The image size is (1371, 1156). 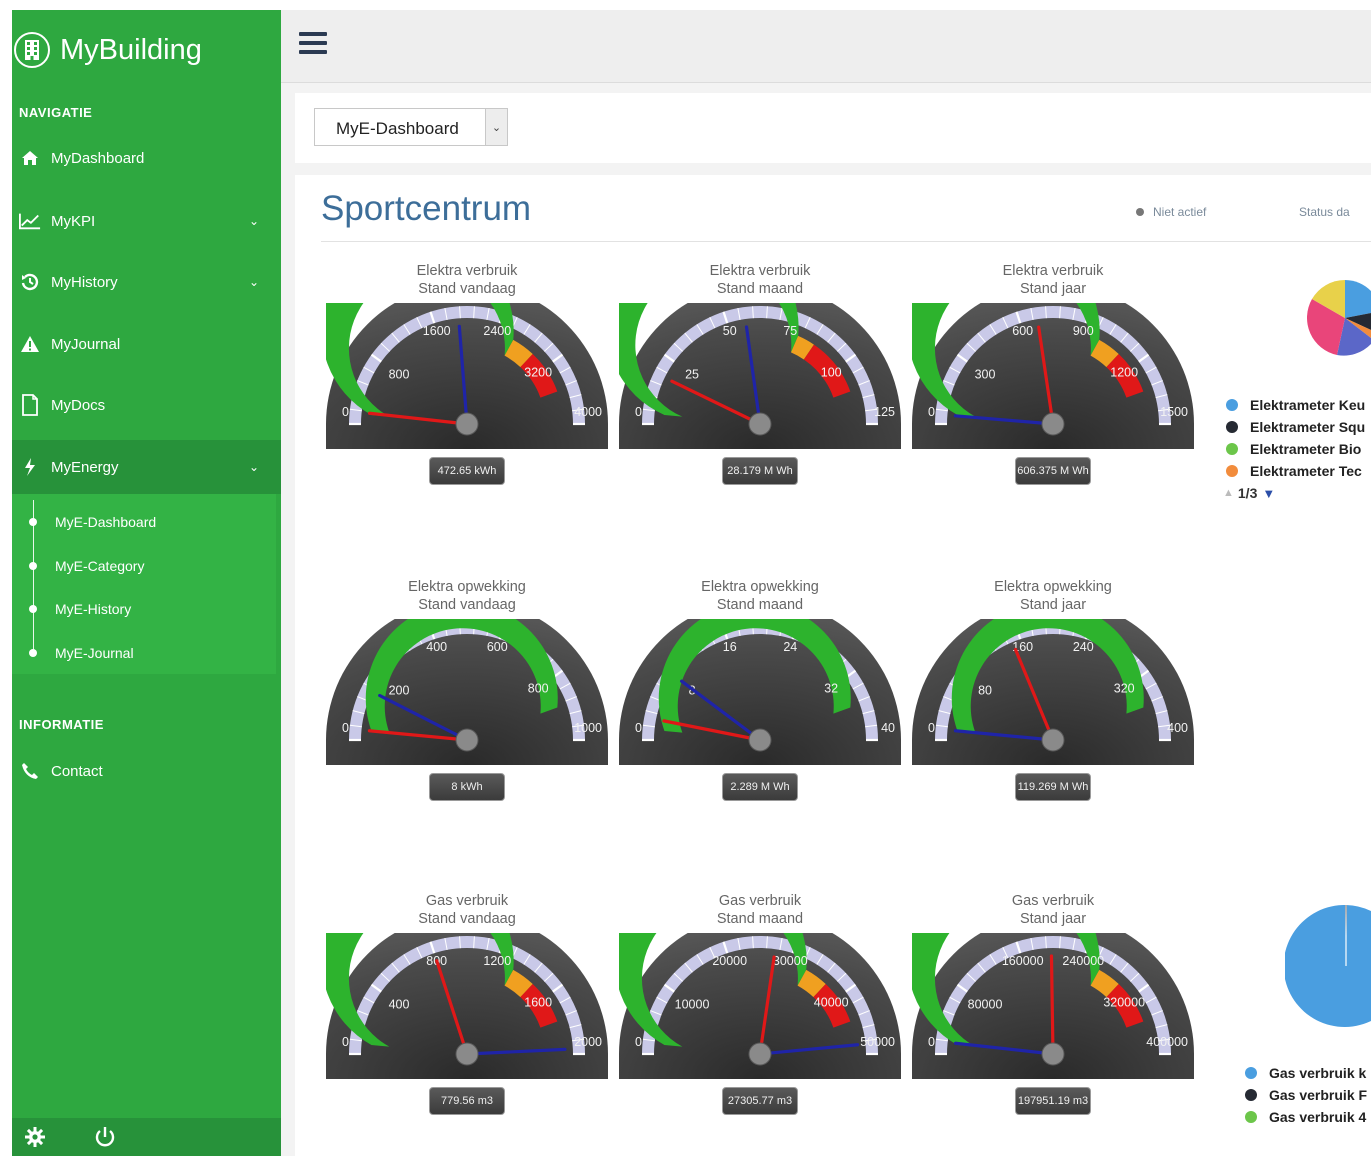 I want to click on gauge-tick-label: 24, so click(x=790, y=647).